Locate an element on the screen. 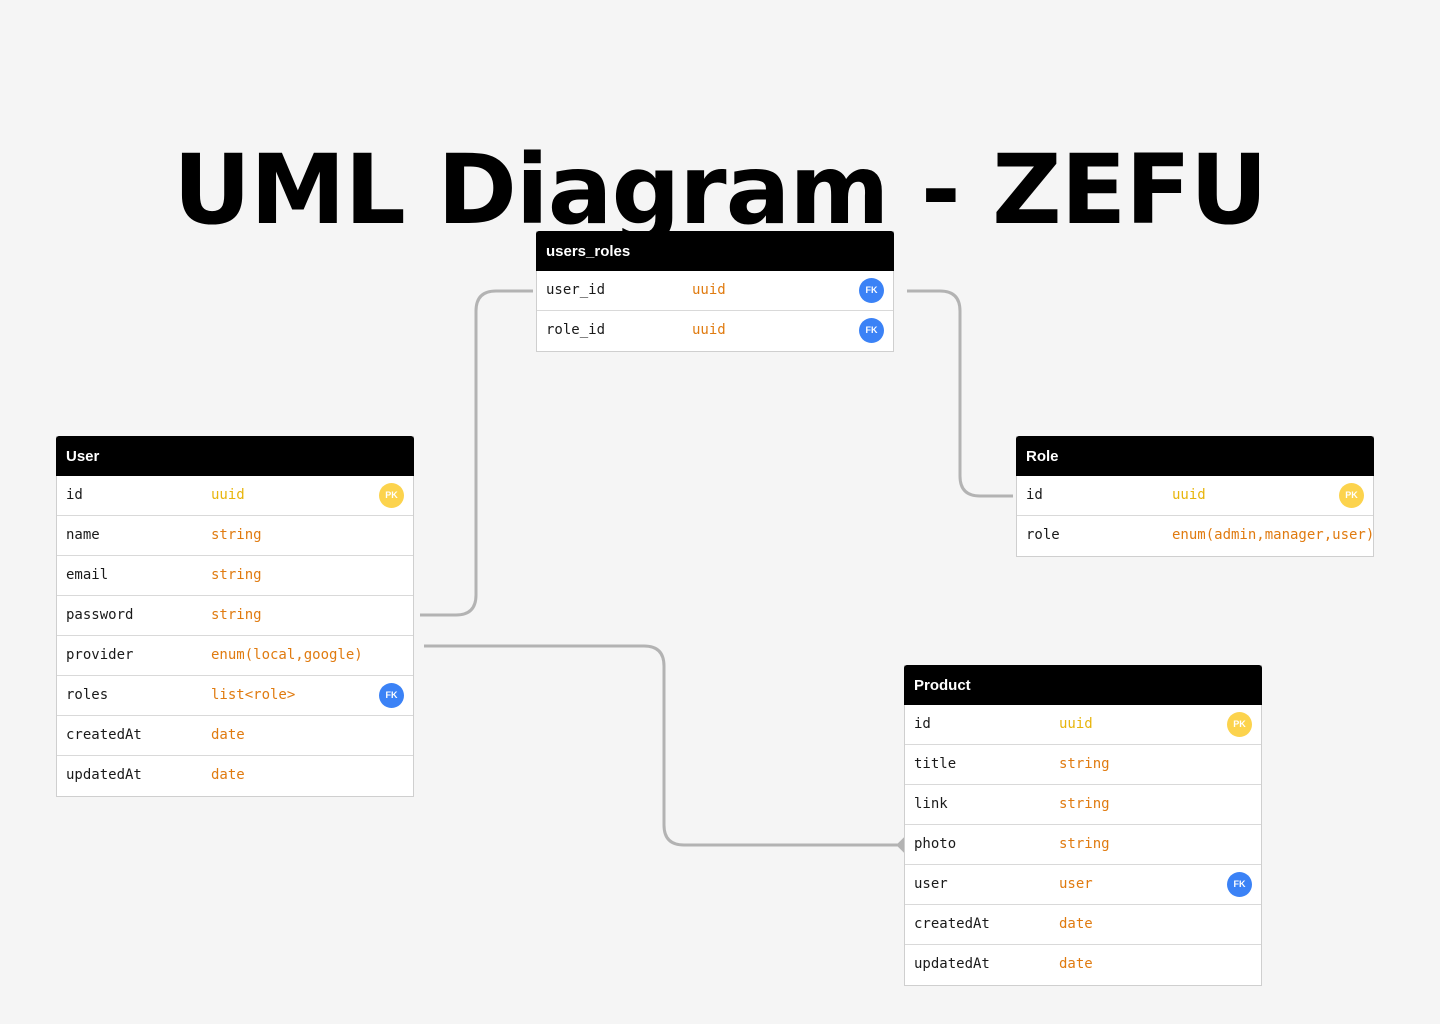 Image resolution: width=1440 pixels, height=1024 pixels. table-users-roles: users_roles user_id uuid FK role_id uuid FK is located at coordinates (715, 291).